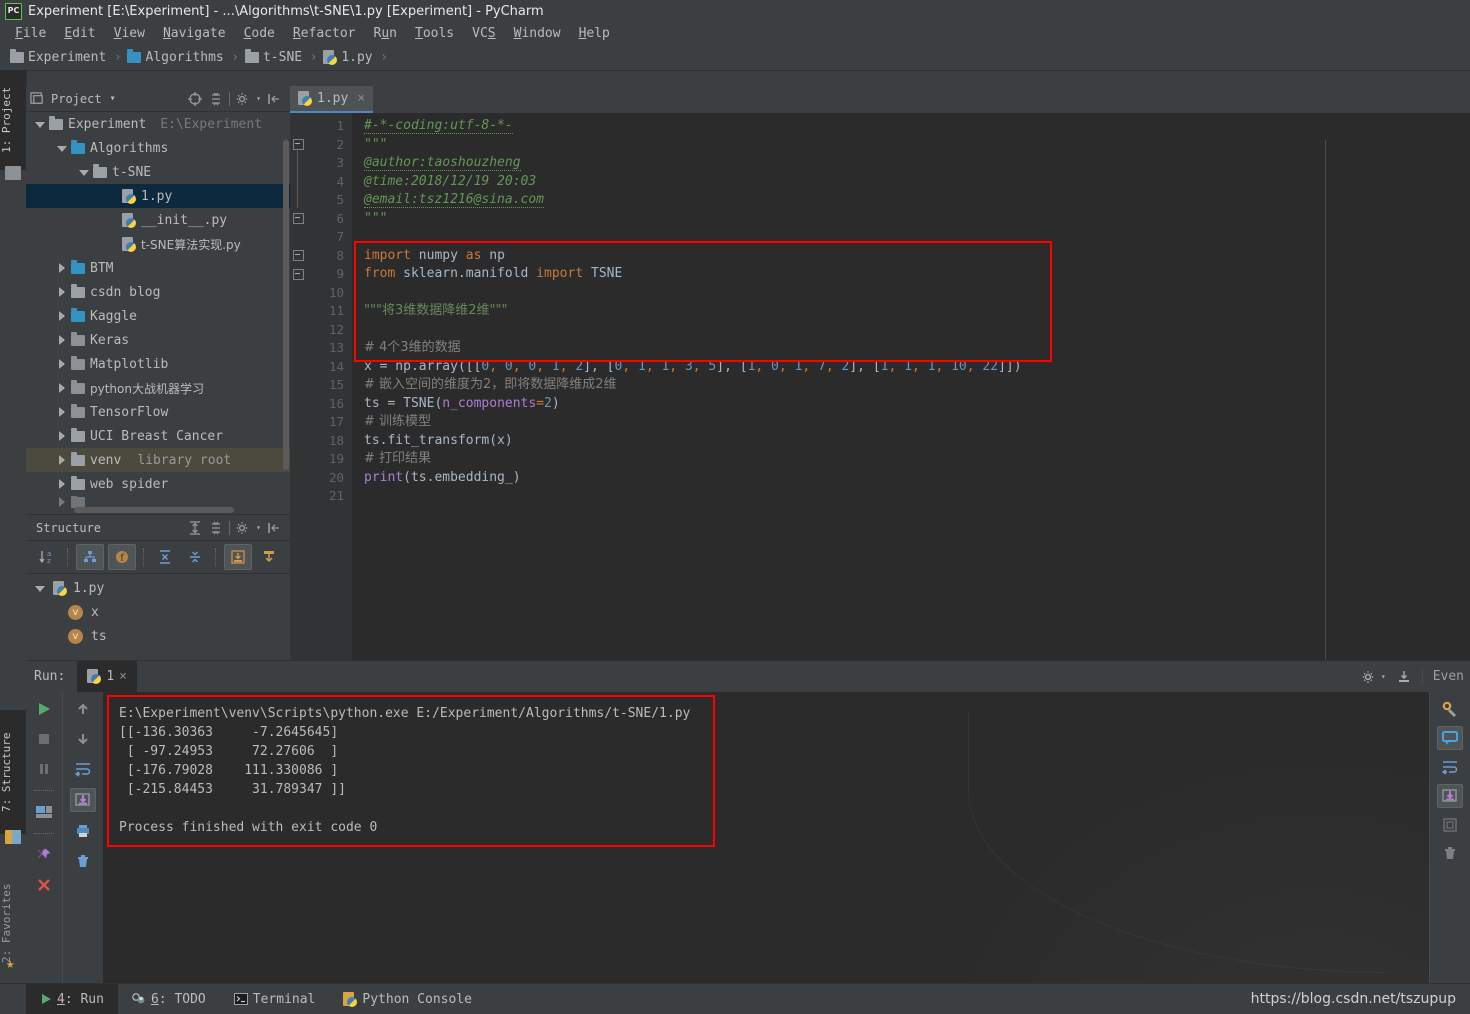  Describe the element at coordinates (169, 999) in the screenshot. I see `status-bar-todo: 6: TODO` at that location.